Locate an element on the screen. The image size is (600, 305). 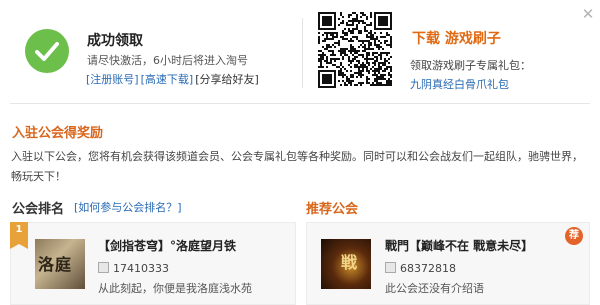
guild-id-row: 17410333 is located at coordinates (133, 268).